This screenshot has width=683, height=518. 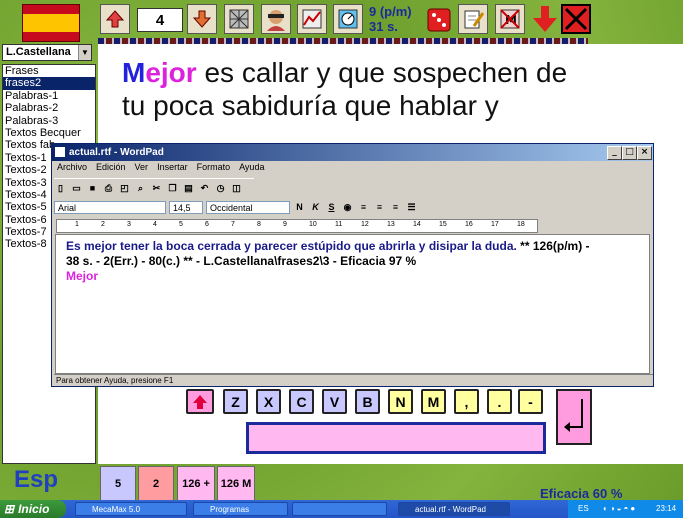 What do you see at coordinates (172, 188) in the screenshot?
I see `copy-icon: ❐` at bounding box center [172, 188].